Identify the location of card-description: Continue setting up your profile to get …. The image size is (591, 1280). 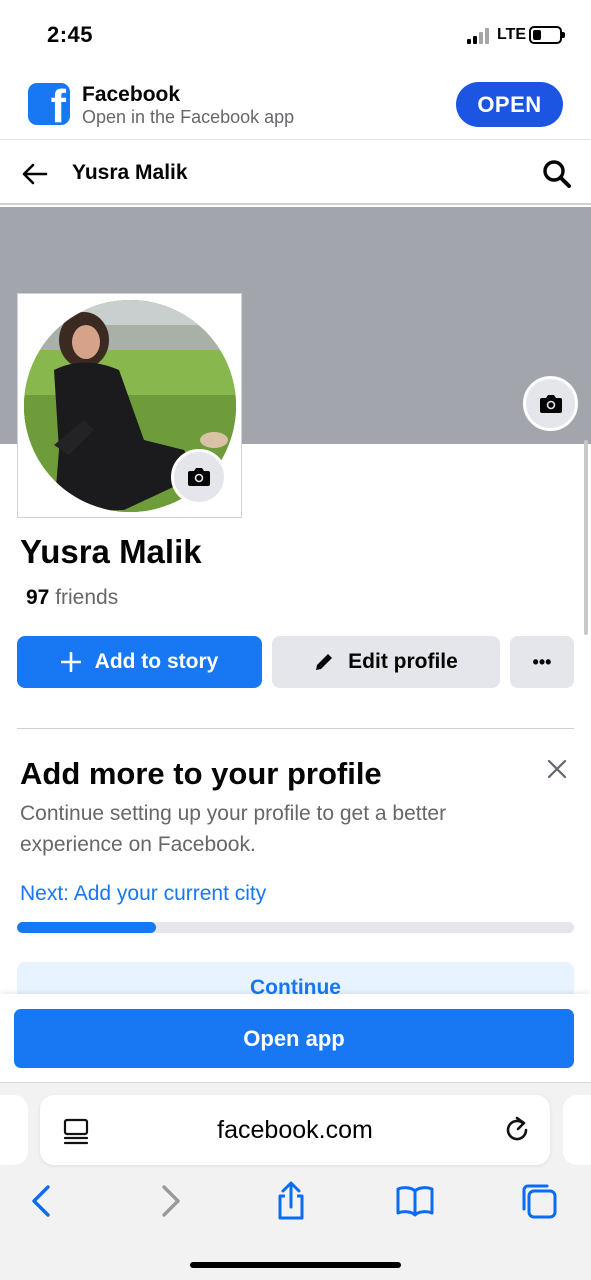
(233, 829).